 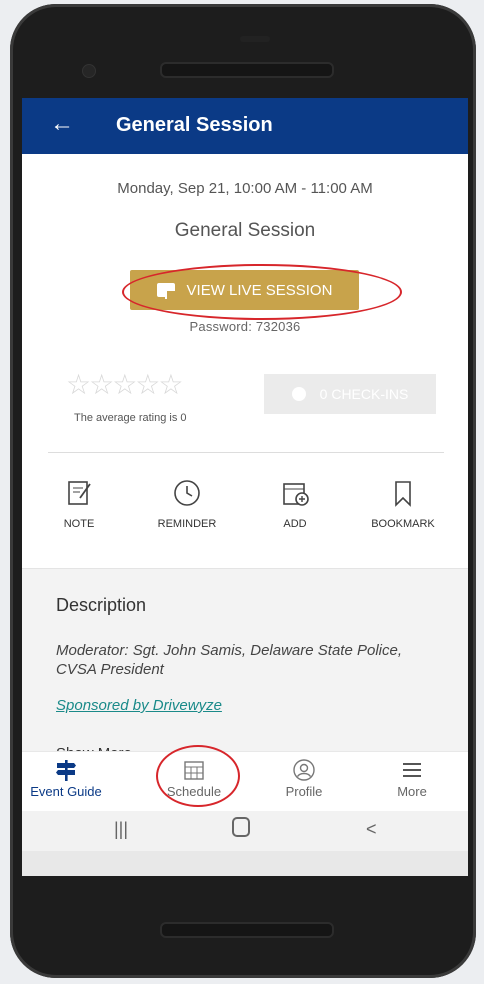 I want to click on tab-event-guide-label: Event Guide, so click(x=66, y=791).